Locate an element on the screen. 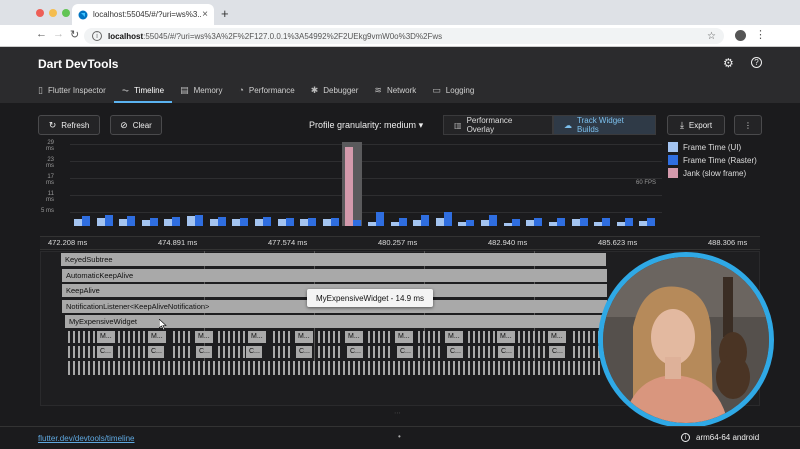  flame-row: MyExpensiveWidget is located at coordinates (335, 321).